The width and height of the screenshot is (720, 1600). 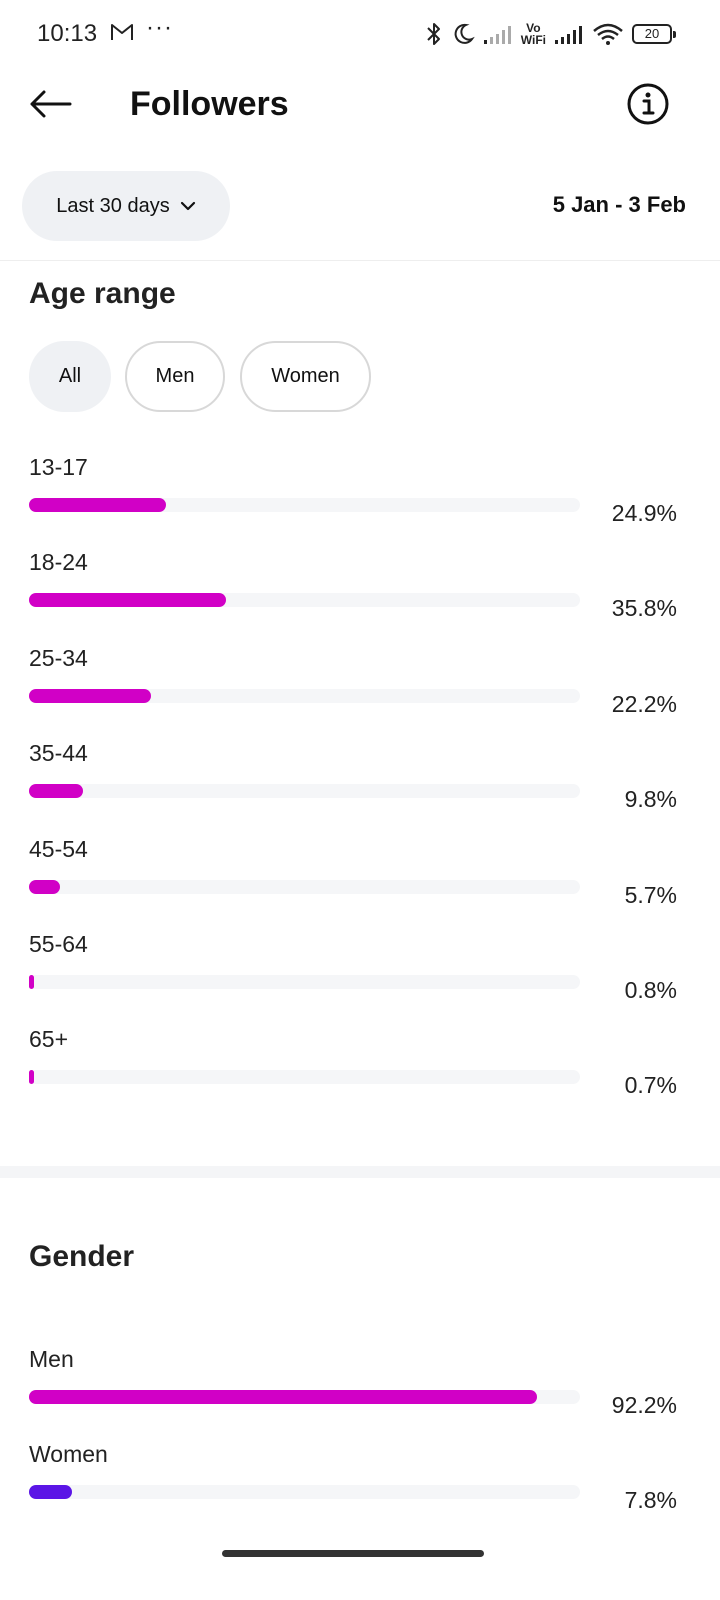 I want to click on vowifi-icon: Vo WiFi, so click(x=533, y=34).